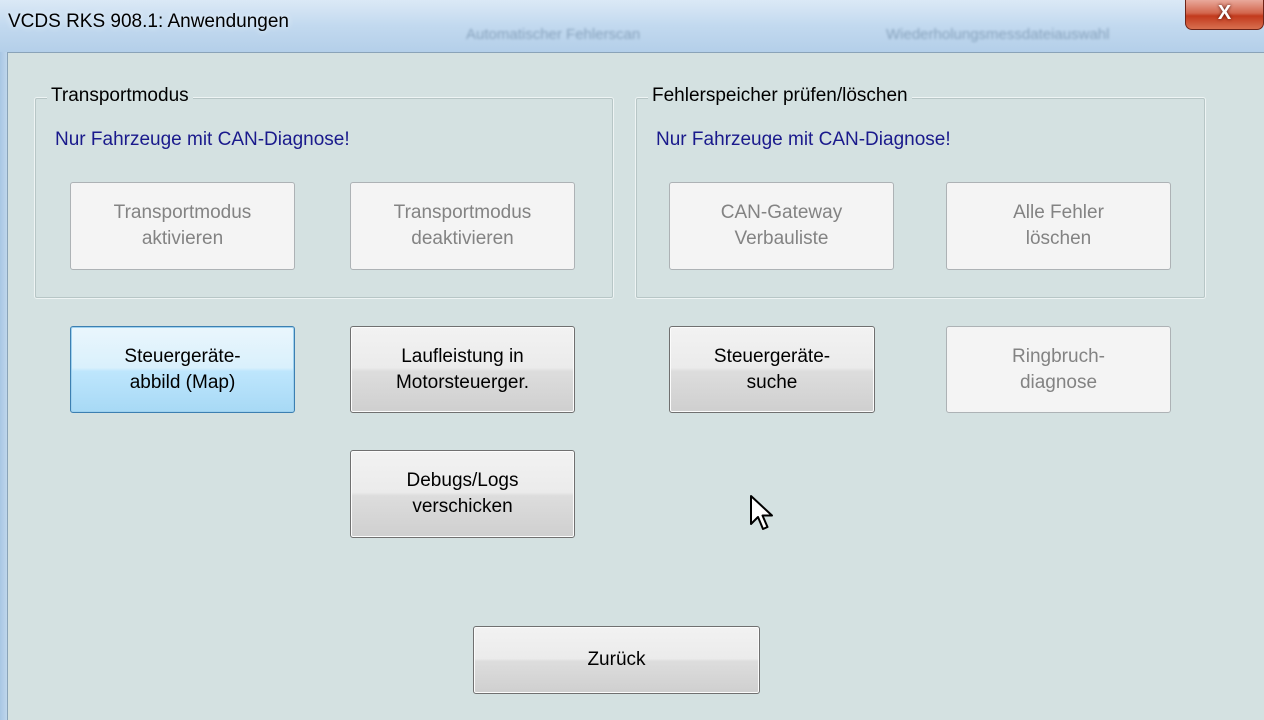  What do you see at coordinates (1058, 238) in the screenshot?
I see `button-label-line2: löschen` at bounding box center [1058, 238].